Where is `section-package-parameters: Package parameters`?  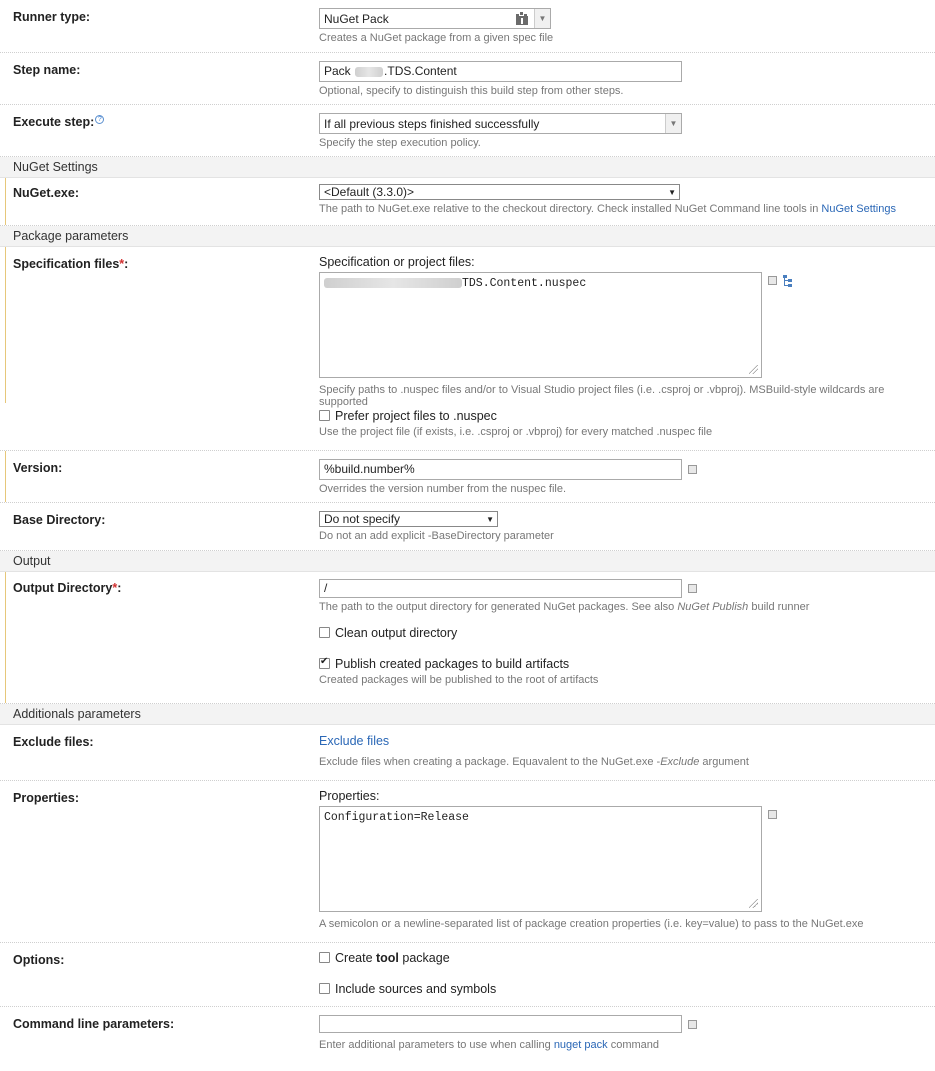 section-package-parameters: Package parameters is located at coordinates (467, 236).